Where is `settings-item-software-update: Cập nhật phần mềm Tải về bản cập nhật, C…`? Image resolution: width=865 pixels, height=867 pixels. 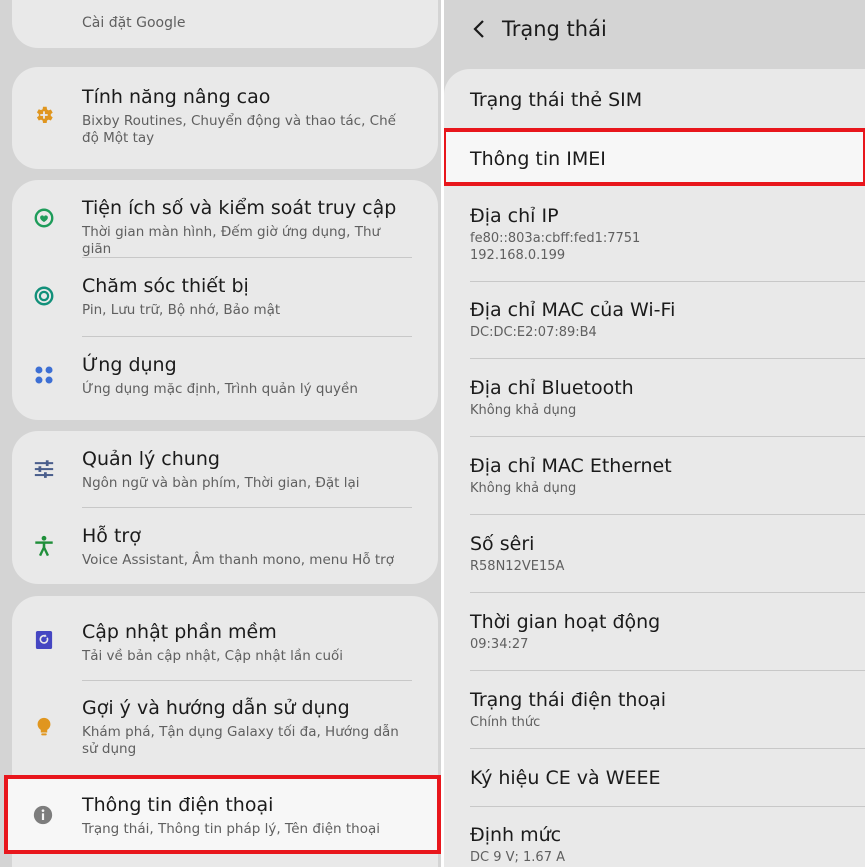
settings-item-software-update: Cập nhật phần mềm Tải về bản cập nhật, C… is located at coordinates (225, 638).